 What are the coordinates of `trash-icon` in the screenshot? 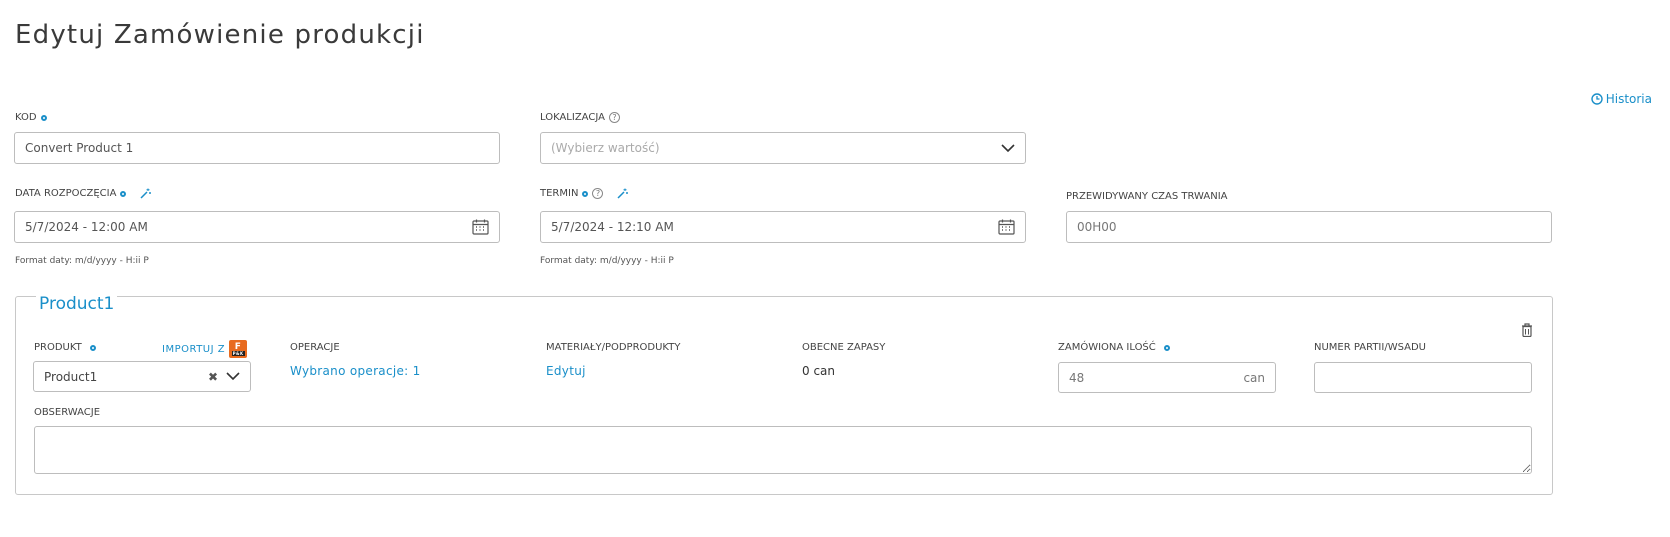 It's located at (1527, 330).